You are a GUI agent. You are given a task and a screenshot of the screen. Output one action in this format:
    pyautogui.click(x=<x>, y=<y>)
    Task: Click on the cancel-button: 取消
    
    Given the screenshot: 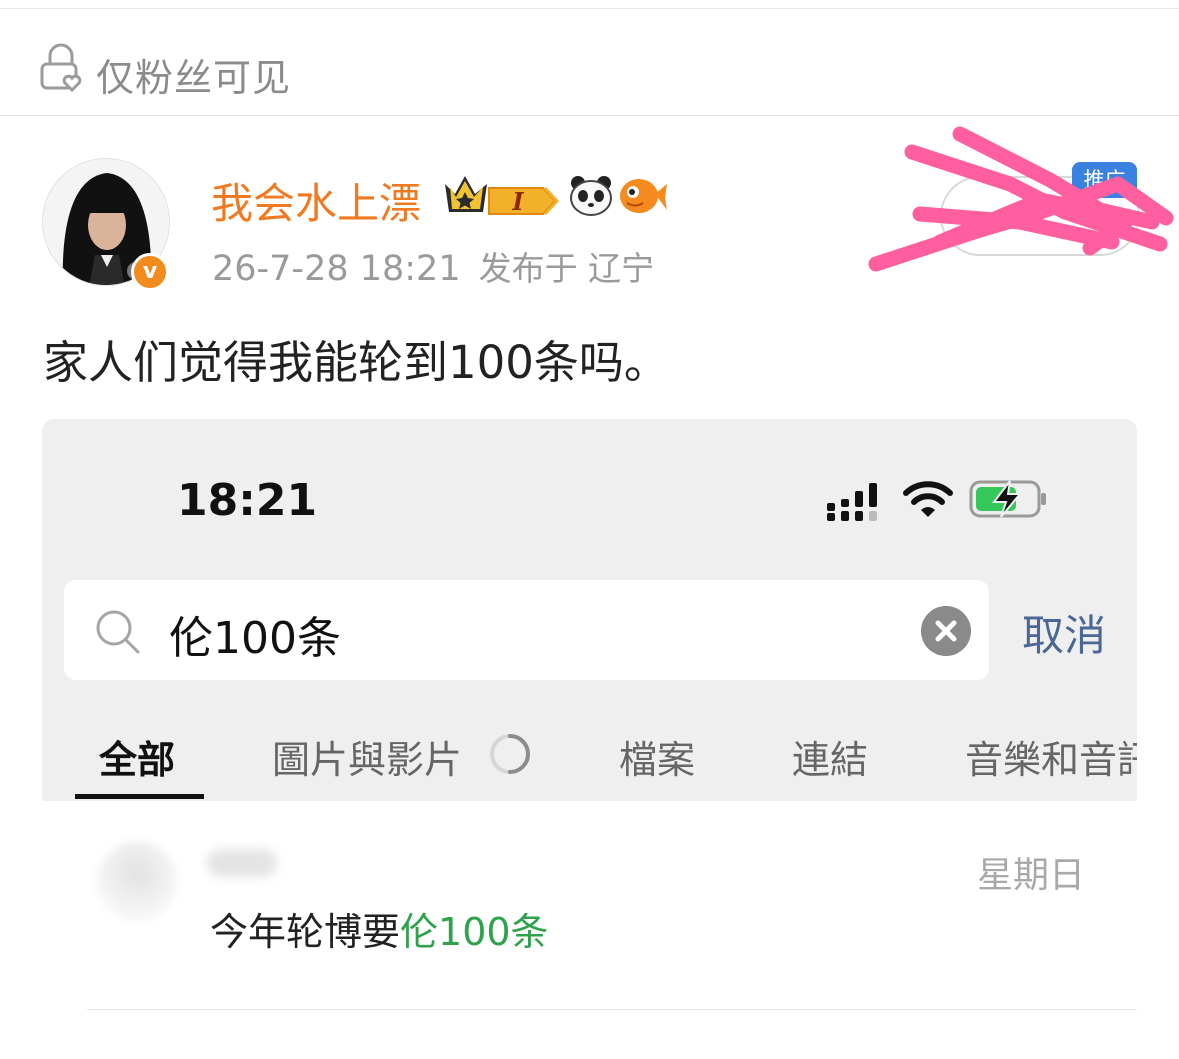 What is the action you would take?
    pyautogui.click(x=1064, y=632)
    